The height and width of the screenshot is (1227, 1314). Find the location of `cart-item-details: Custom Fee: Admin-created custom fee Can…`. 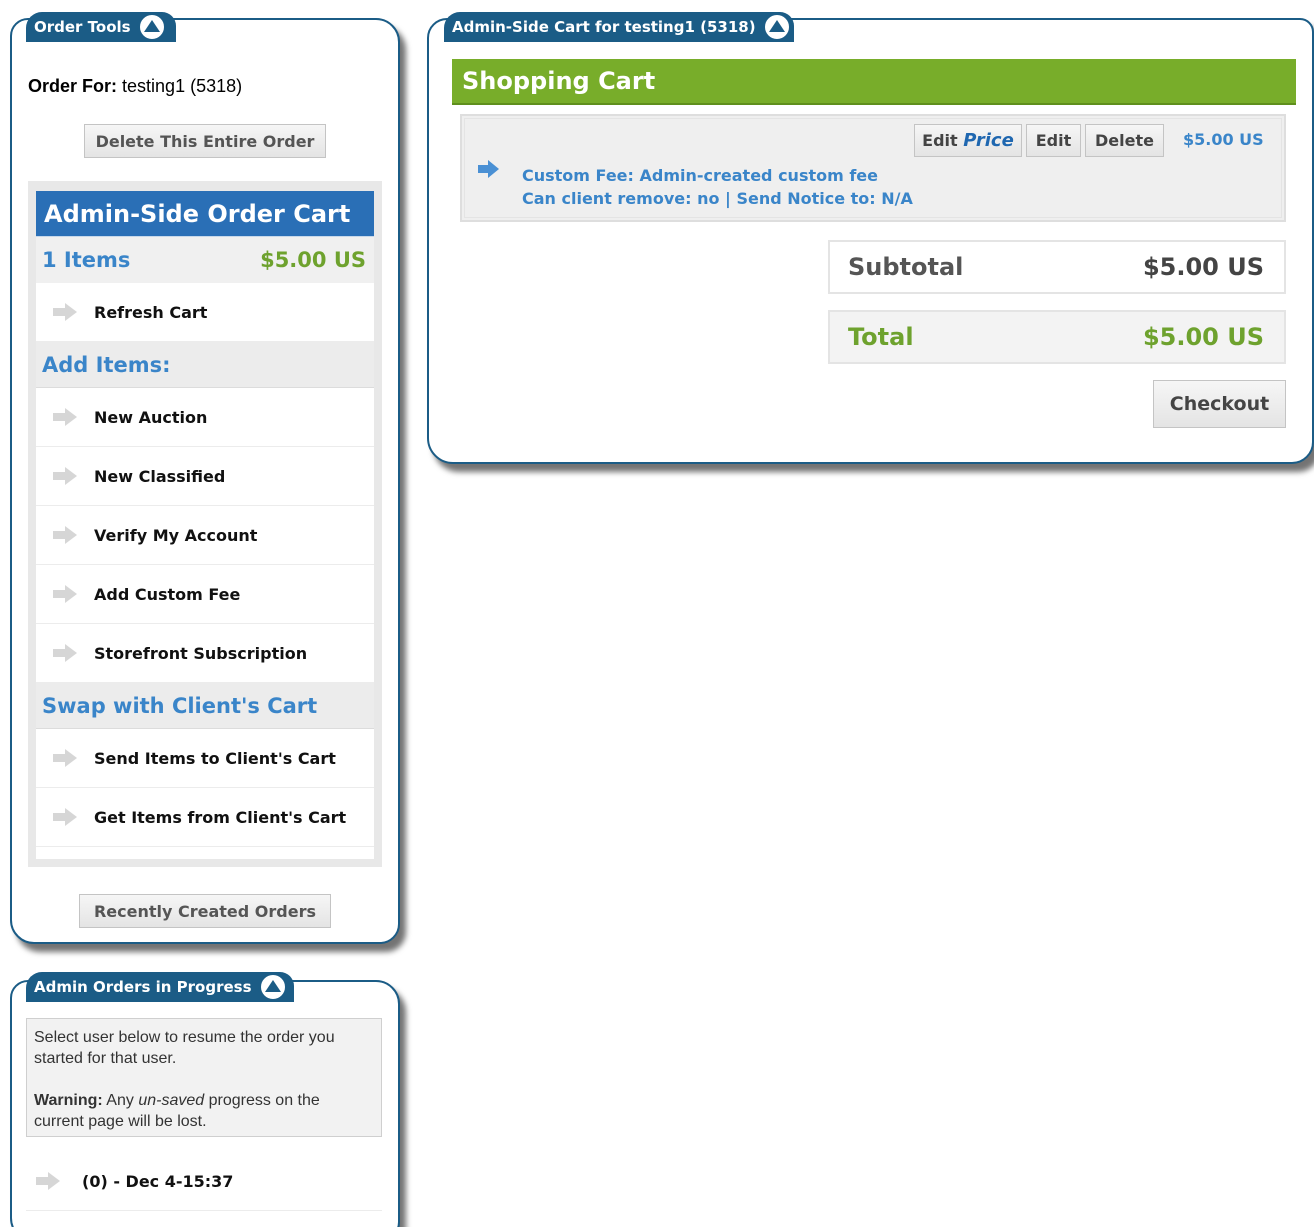

cart-item-details: Custom Fee: Admin-created custom fee Can… is located at coordinates (717, 187).